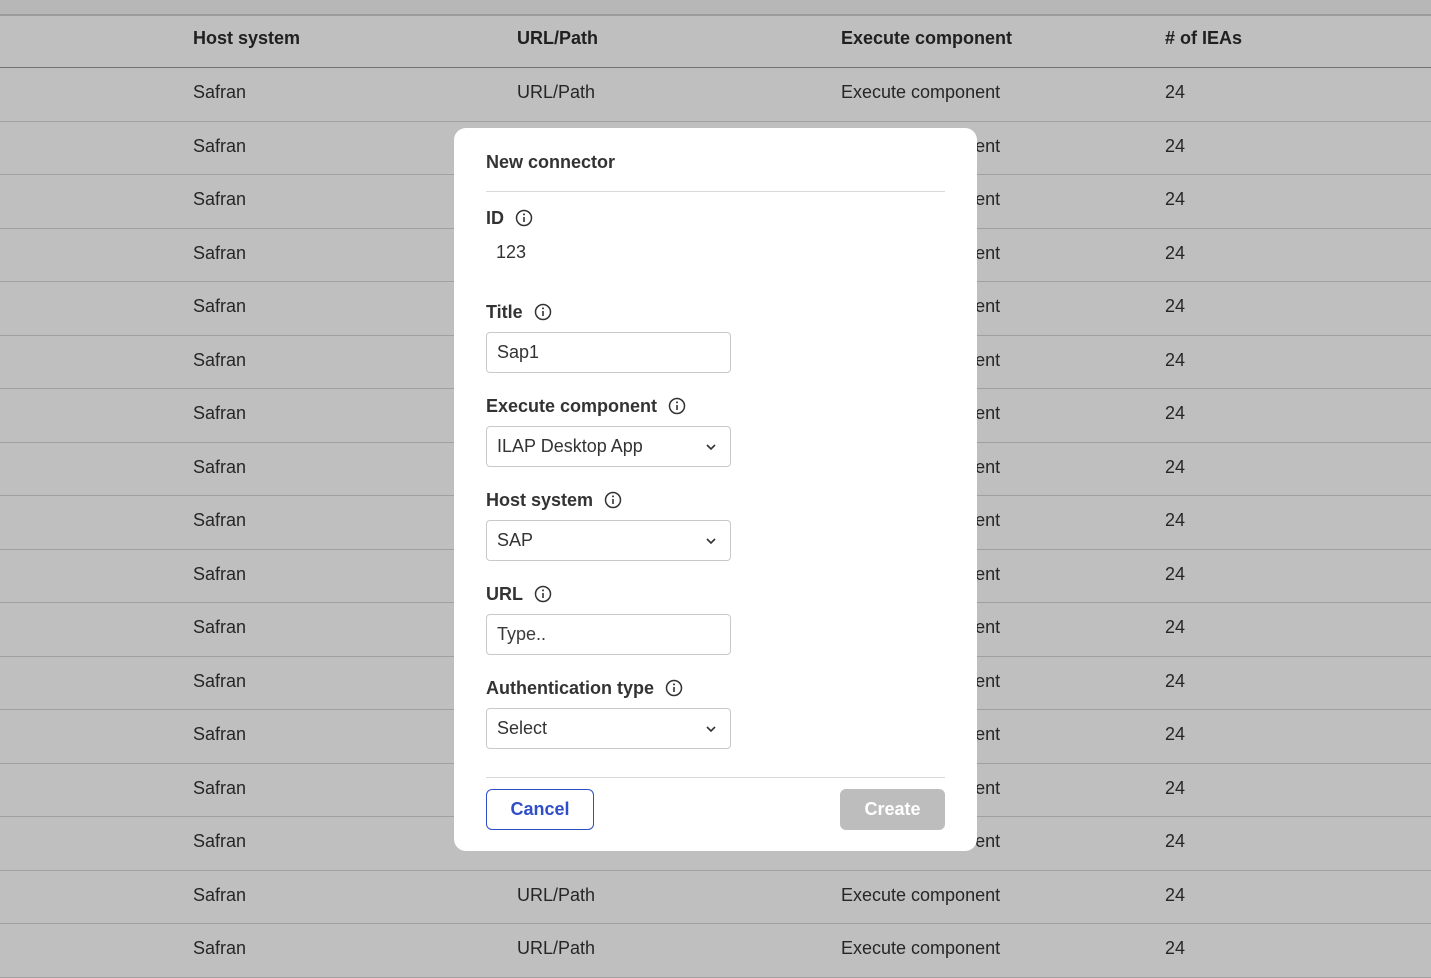 The height and width of the screenshot is (978, 1431). What do you see at coordinates (608, 540) in the screenshot?
I see `host-system-select: SAP` at bounding box center [608, 540].